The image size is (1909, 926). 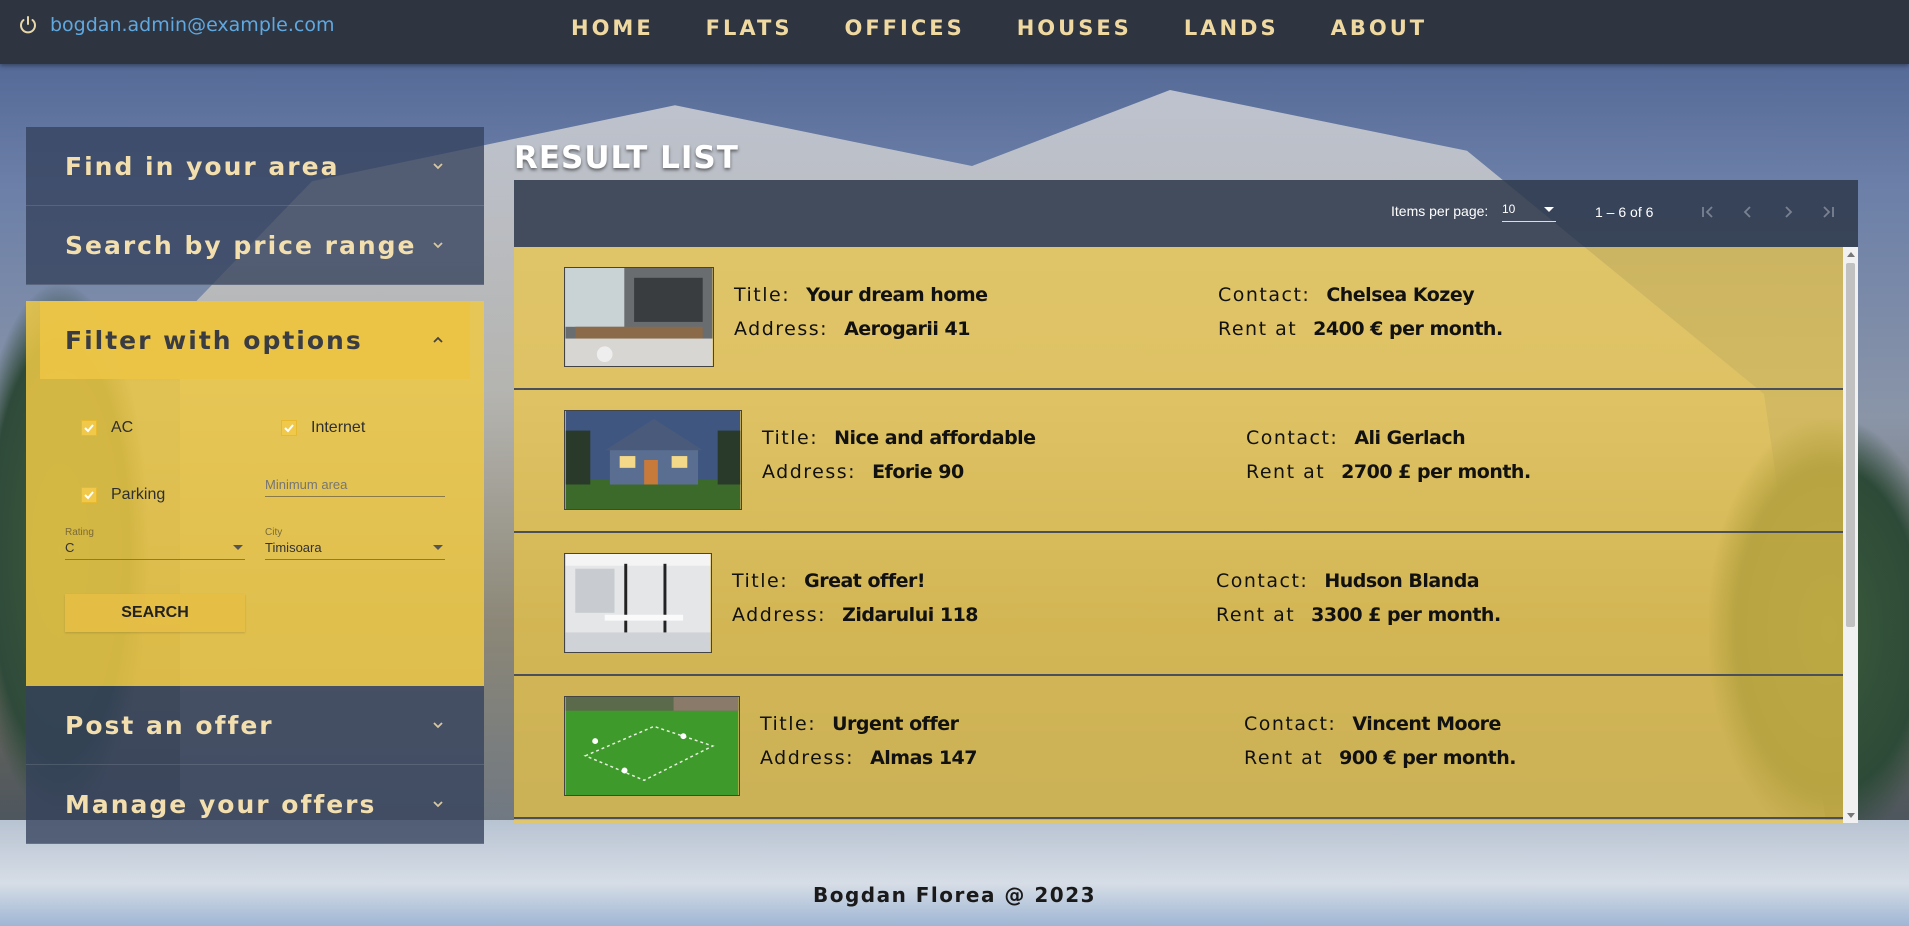 I want to click on address-line: Address: Aerogarii 41, so click(x=852, y=329).